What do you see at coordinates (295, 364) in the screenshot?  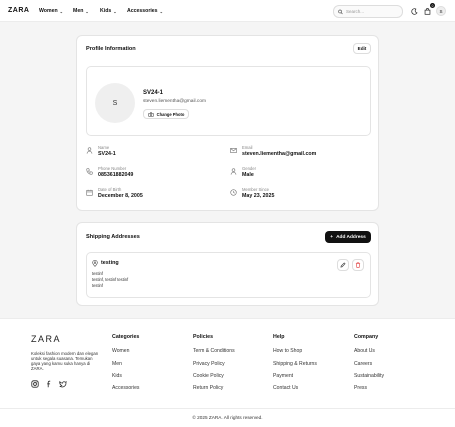 I see `footer-link: Shipping & Returns` at bounding box center [295, 364].